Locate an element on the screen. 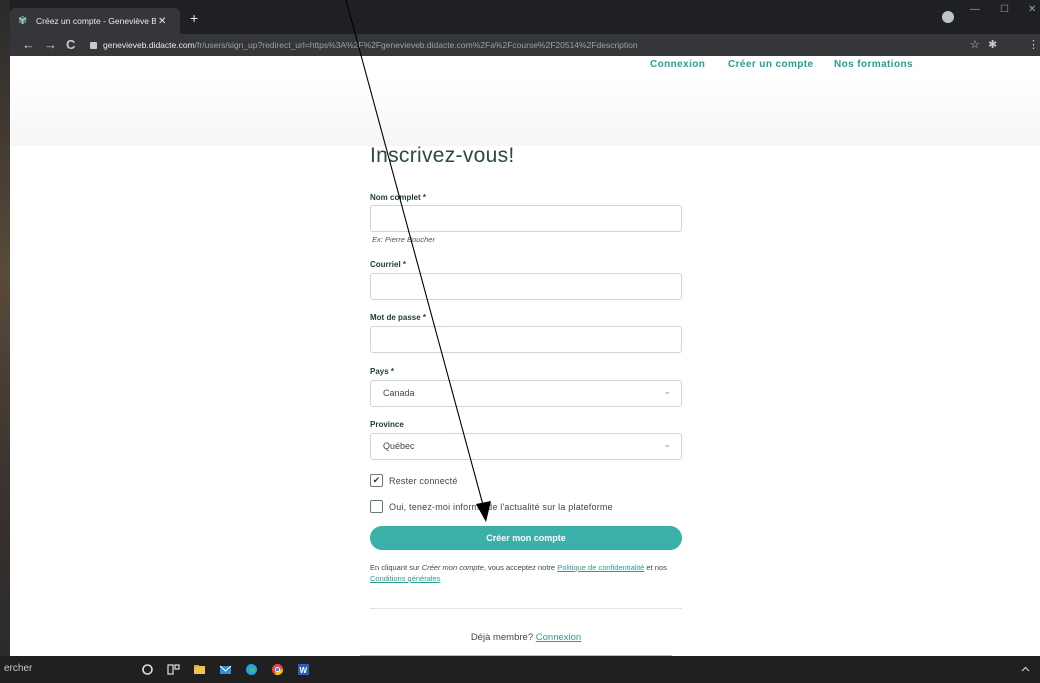  legal-text-1: En cliquant sur is located at coordinates (396, 567).